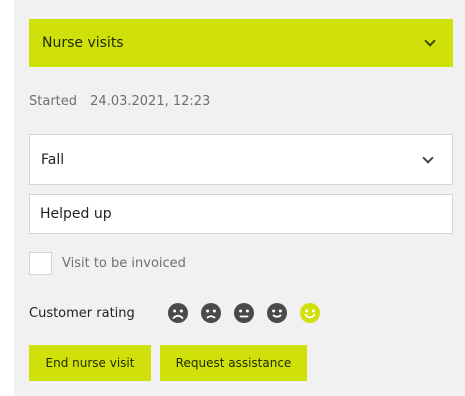  What do you see at coordinates (210, 313) in the screenshot?
I see `sad-face-icon` at bounding box center [210, 313].